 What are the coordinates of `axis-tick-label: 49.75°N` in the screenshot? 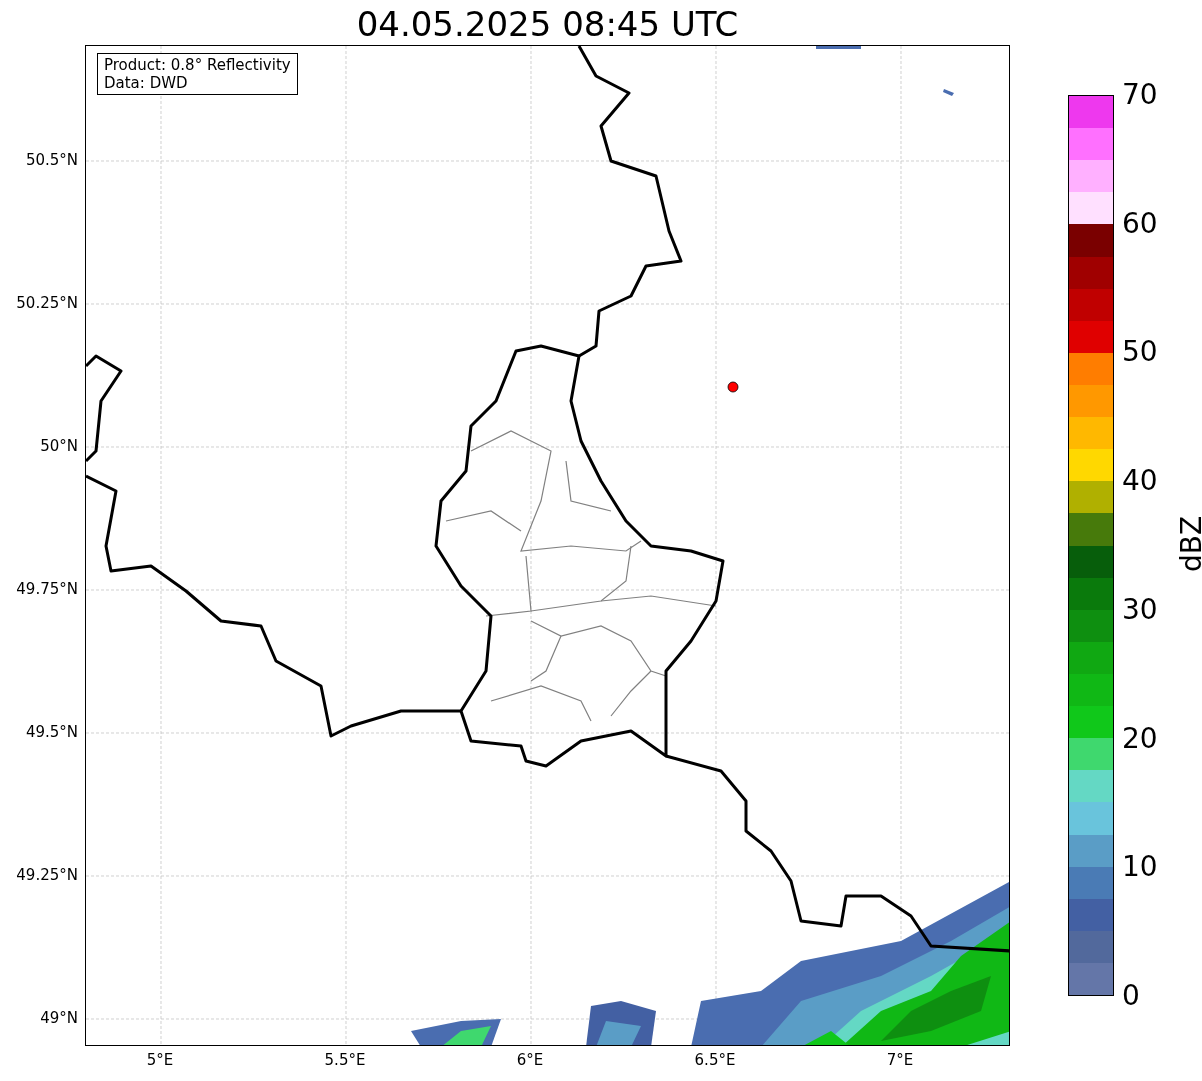 It's located at (47, 589).